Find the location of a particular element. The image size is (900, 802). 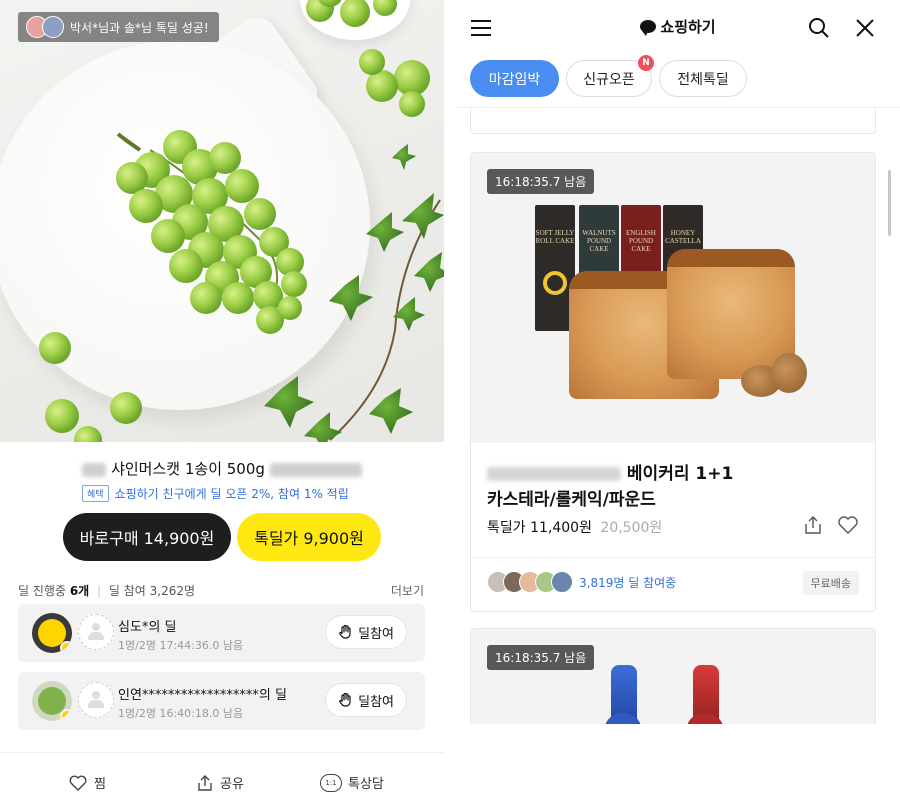

participants-text: 3,819명 딜 참여중 is located at coordinates (628, 582).